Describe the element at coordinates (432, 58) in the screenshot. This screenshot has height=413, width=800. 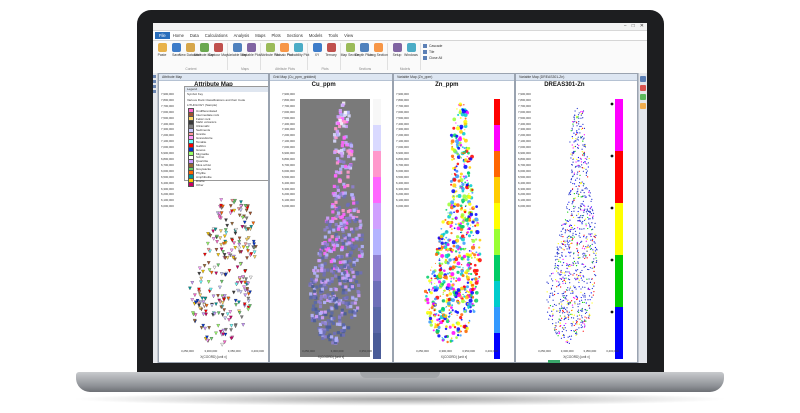
I see `close-all-button: Close All` at that location.